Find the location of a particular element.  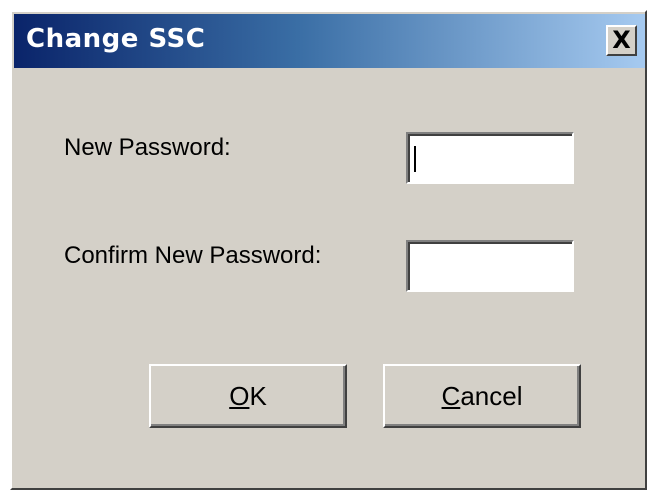

close-icon: X is located at coordinates (621, 40).